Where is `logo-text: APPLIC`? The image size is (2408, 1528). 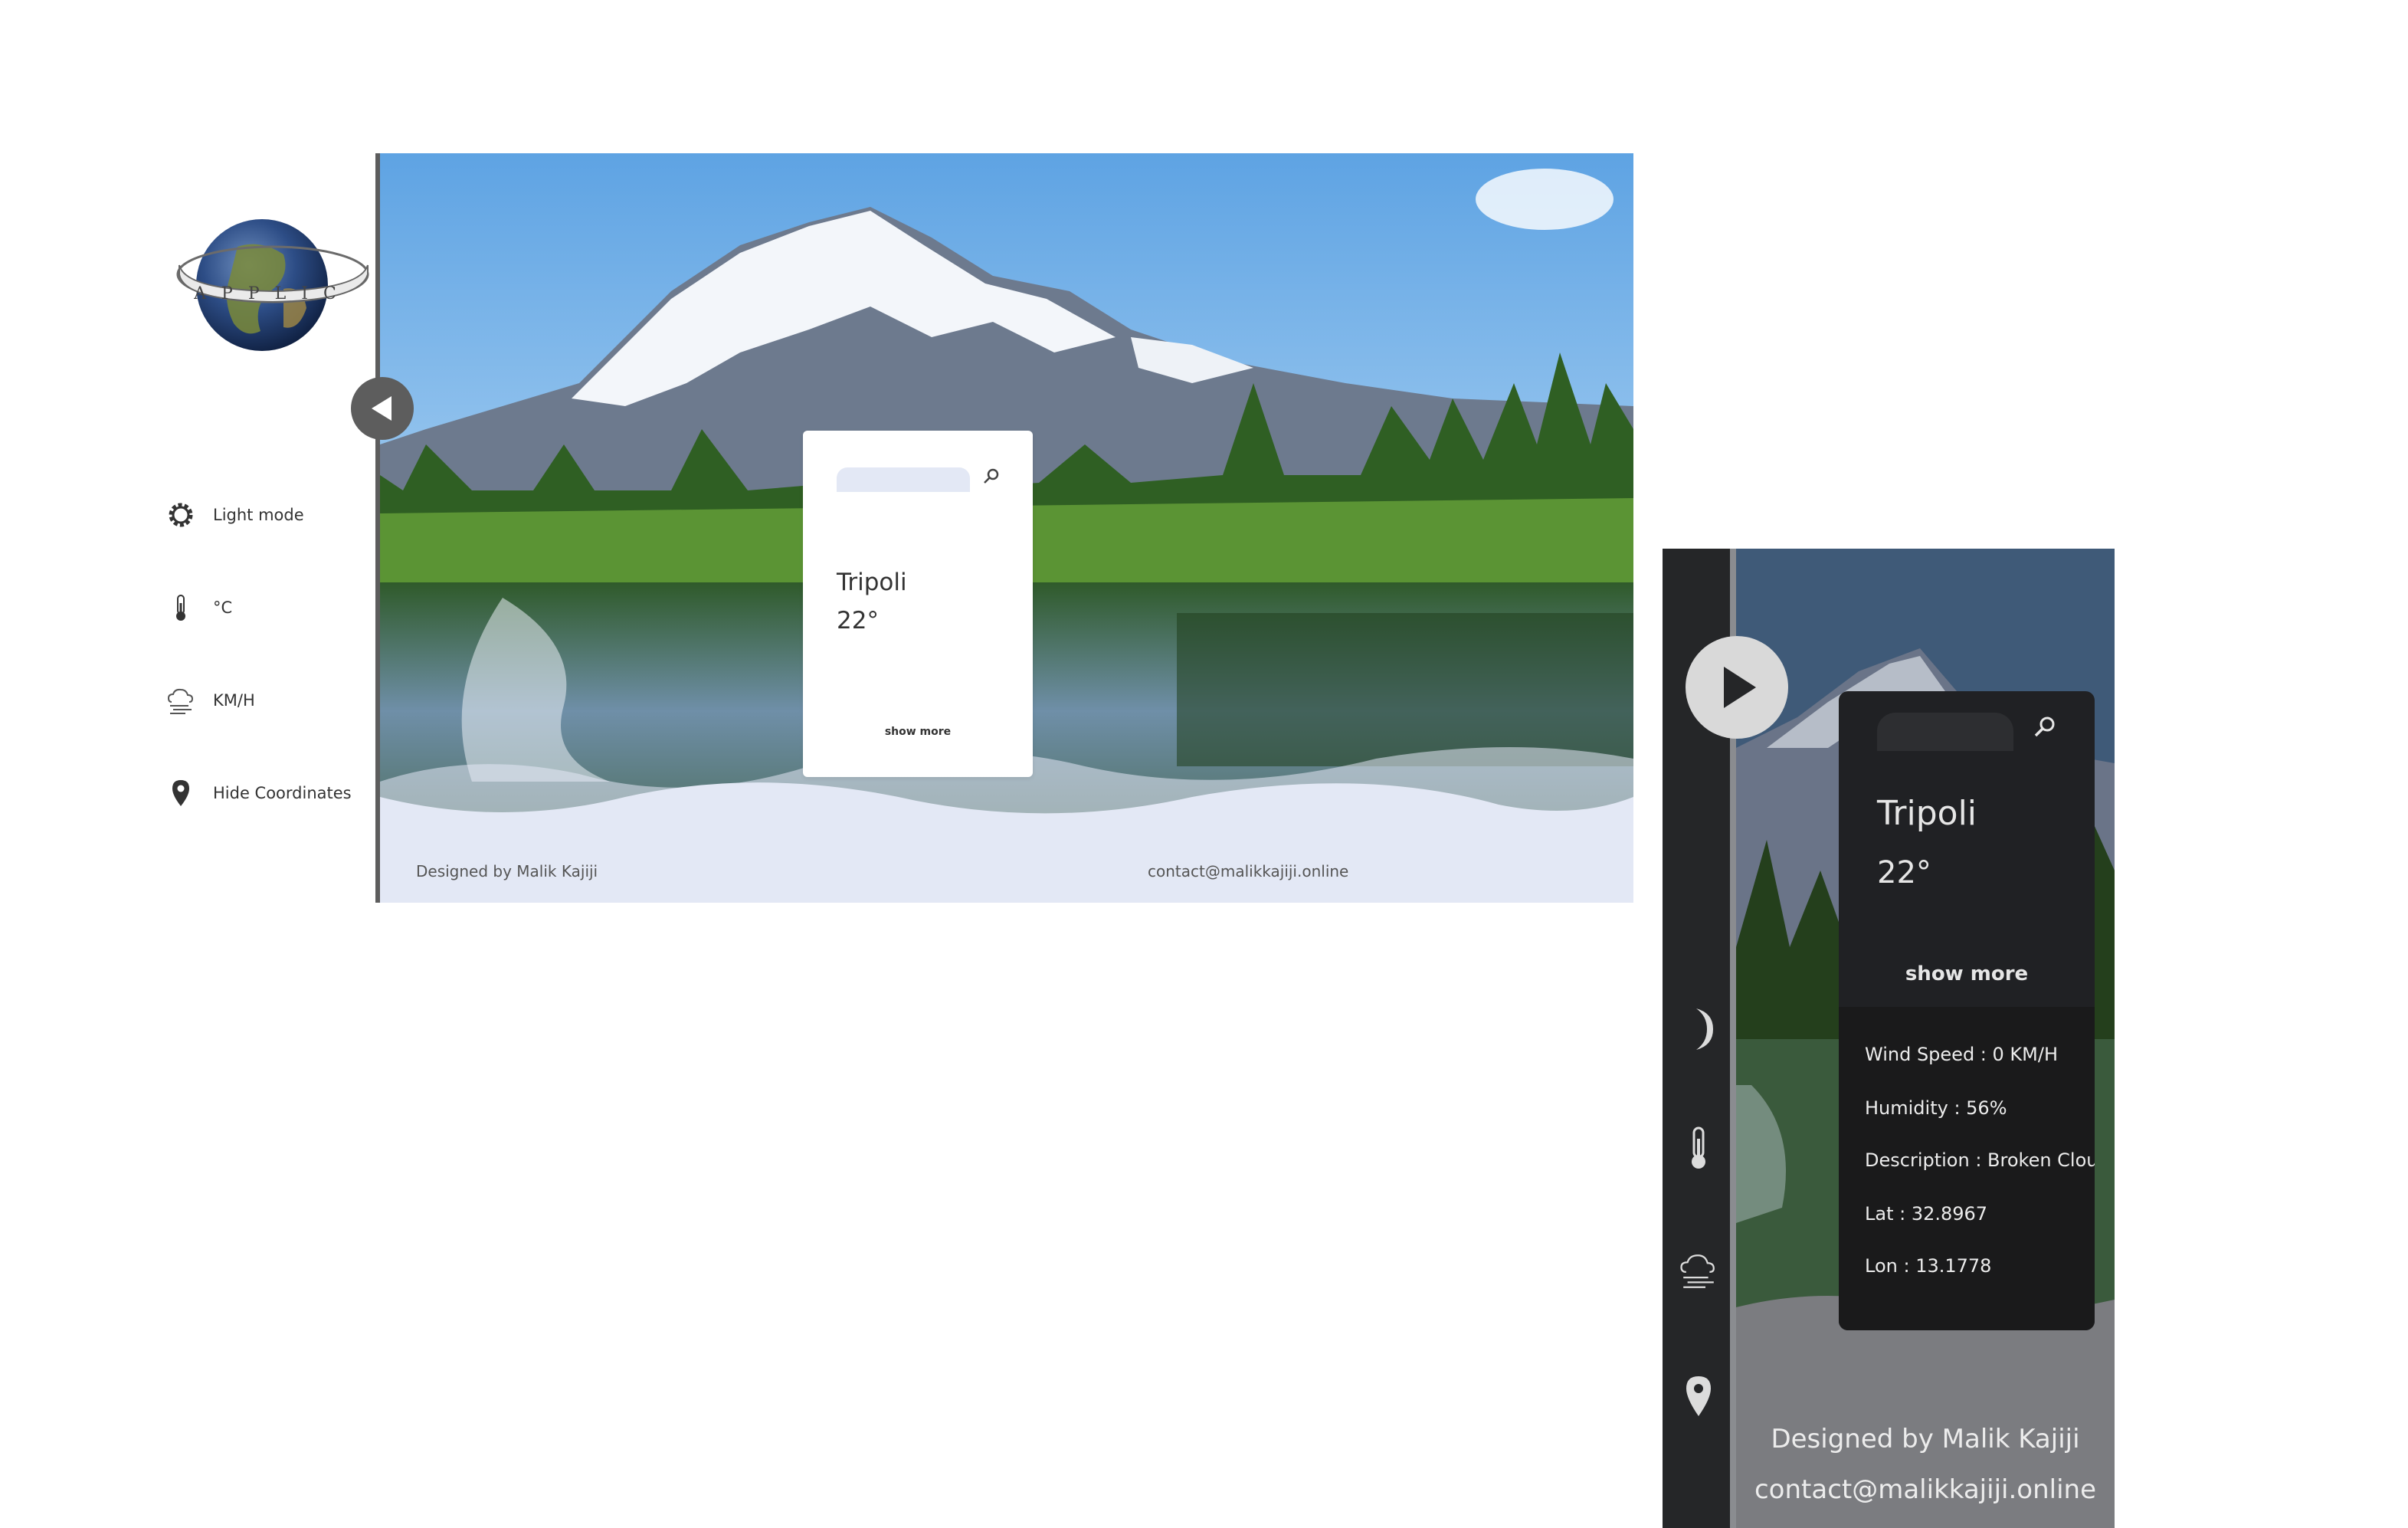 logo-text: APPLIC is located at coordinates (272, 293).